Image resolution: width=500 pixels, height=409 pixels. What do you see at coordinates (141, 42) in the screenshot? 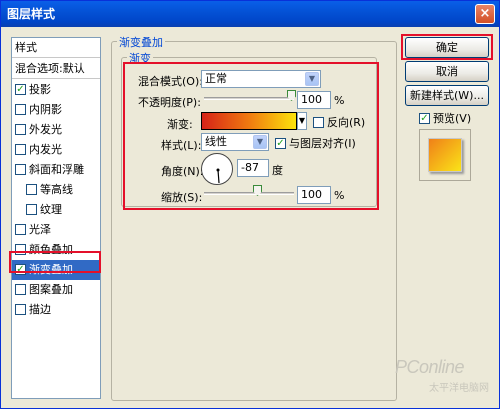
I see `section-title: 渐变叠加` at bounding box center [141, 42].